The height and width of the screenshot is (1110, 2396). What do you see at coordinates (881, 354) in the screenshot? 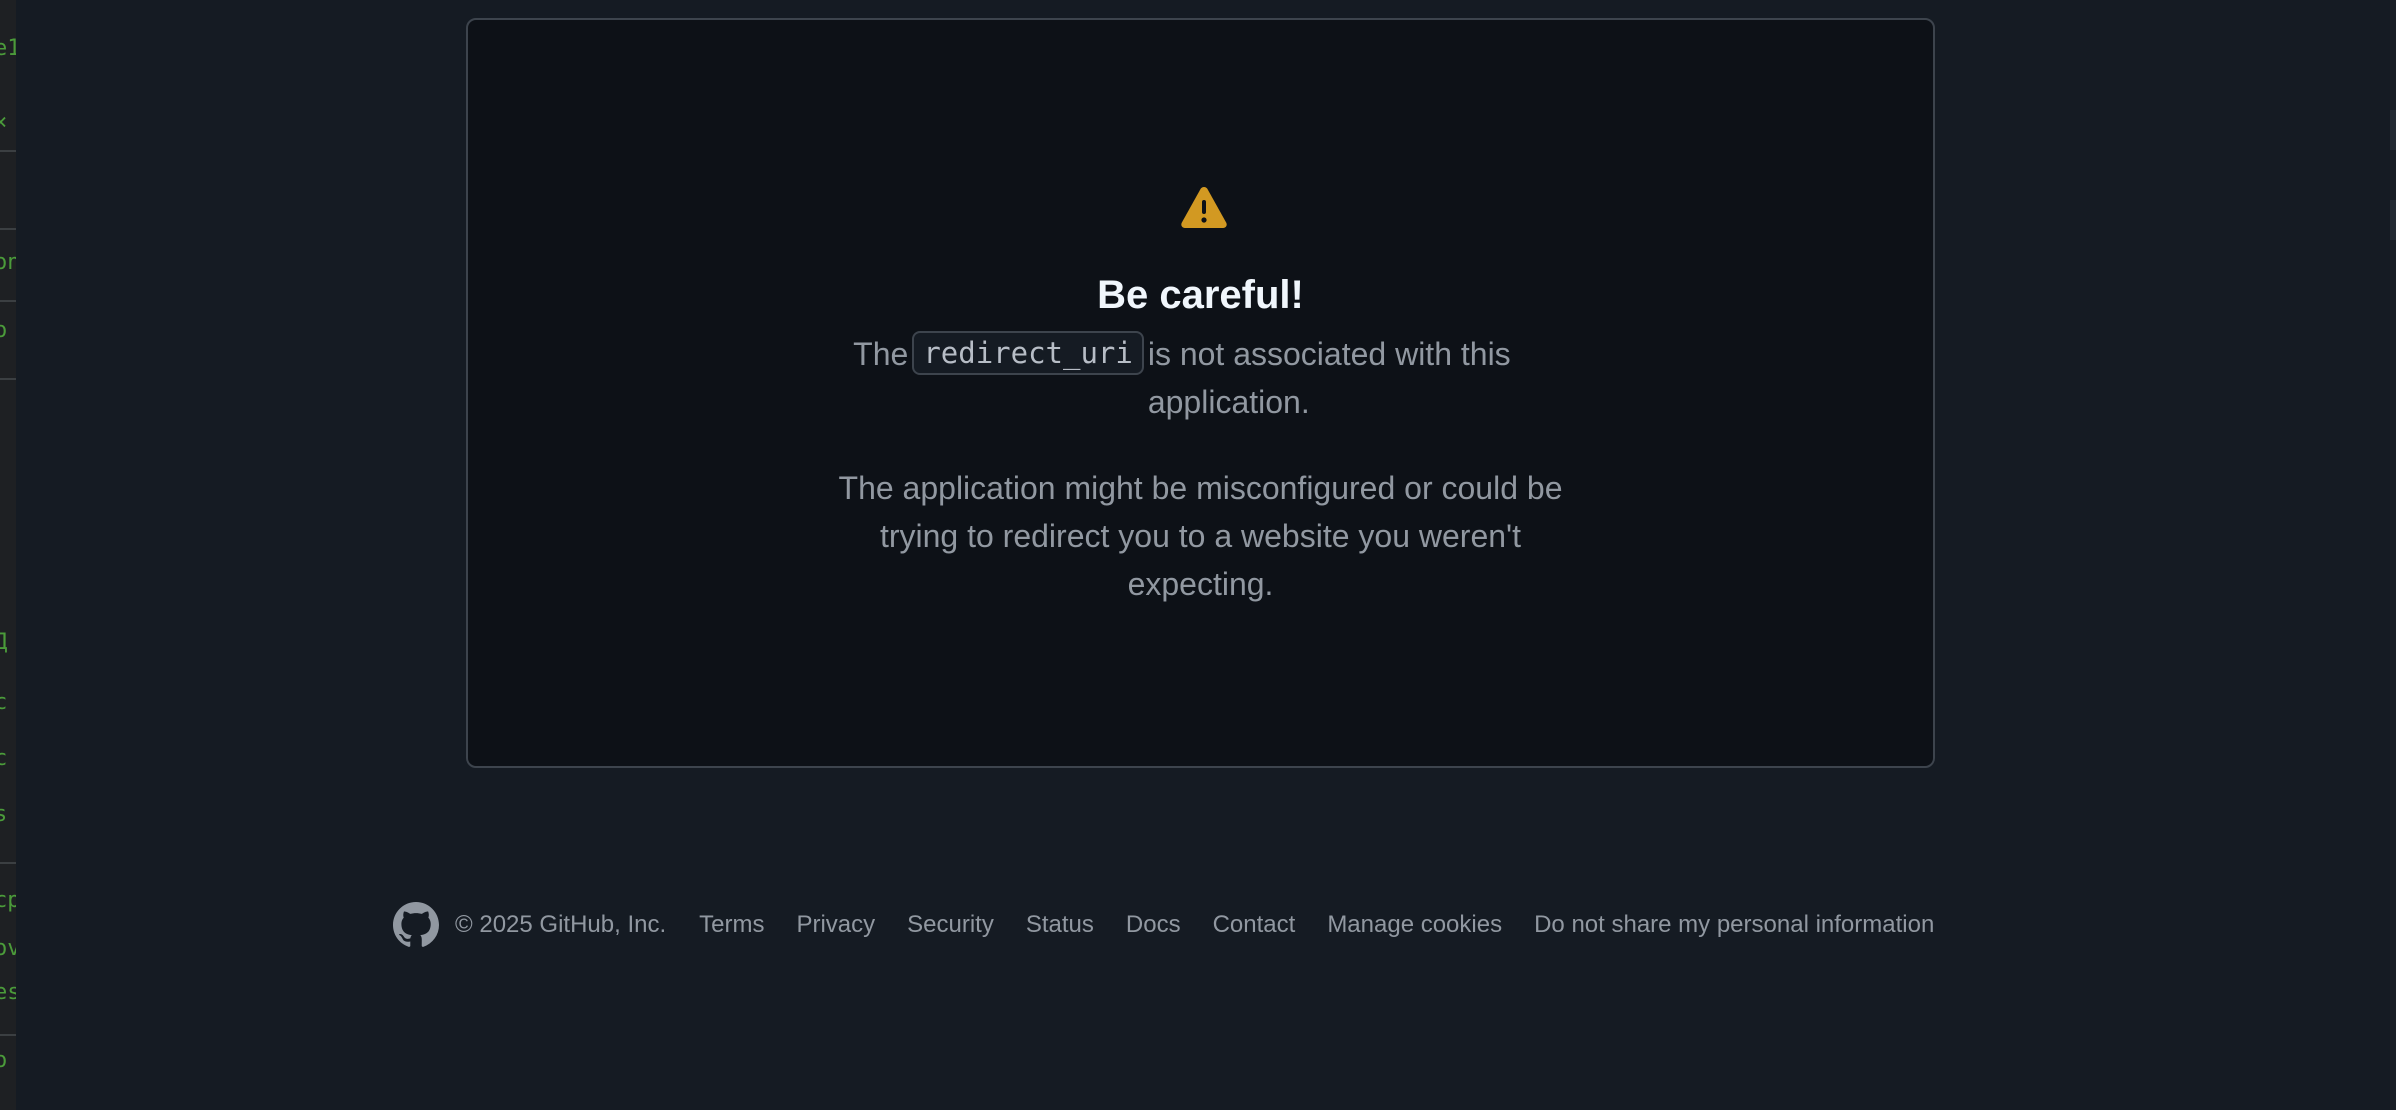
I see `message-prefix: The` at bounding box center [881, 354].